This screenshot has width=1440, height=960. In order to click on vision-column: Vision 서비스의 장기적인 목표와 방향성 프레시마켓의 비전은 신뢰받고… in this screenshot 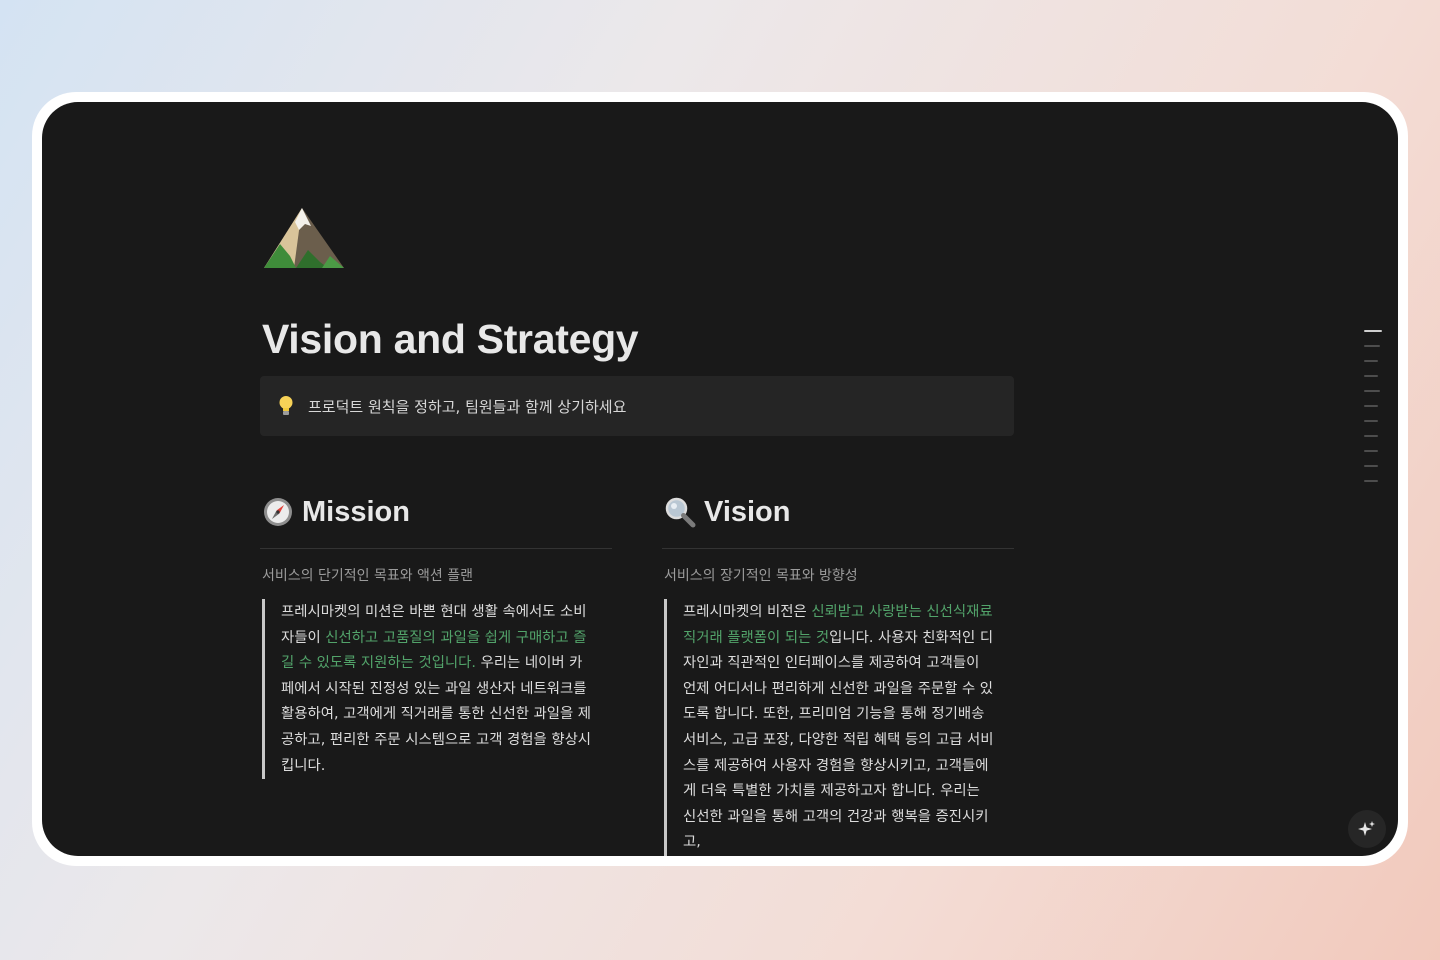, I will do `click(838, 674)`.